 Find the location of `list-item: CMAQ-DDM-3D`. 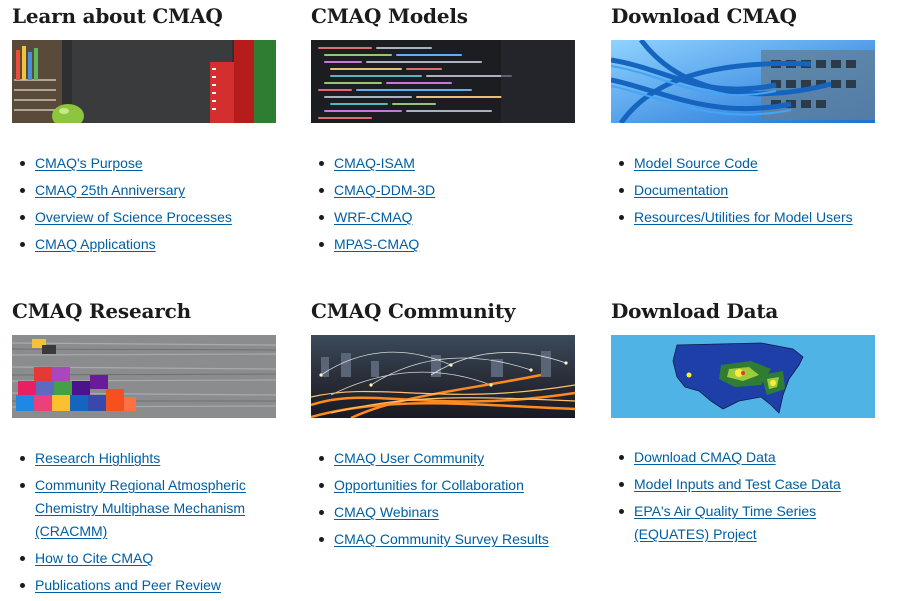

list-item: CMAQ-DDM-3D is located at coordinates (446, 190).